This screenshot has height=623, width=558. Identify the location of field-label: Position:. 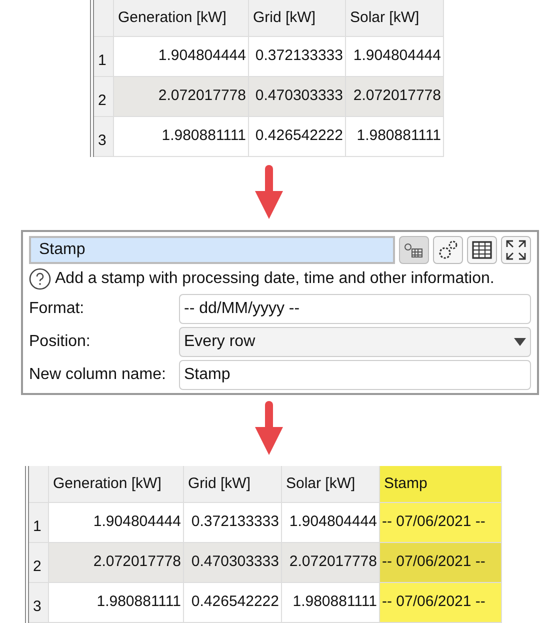
(60, 342).